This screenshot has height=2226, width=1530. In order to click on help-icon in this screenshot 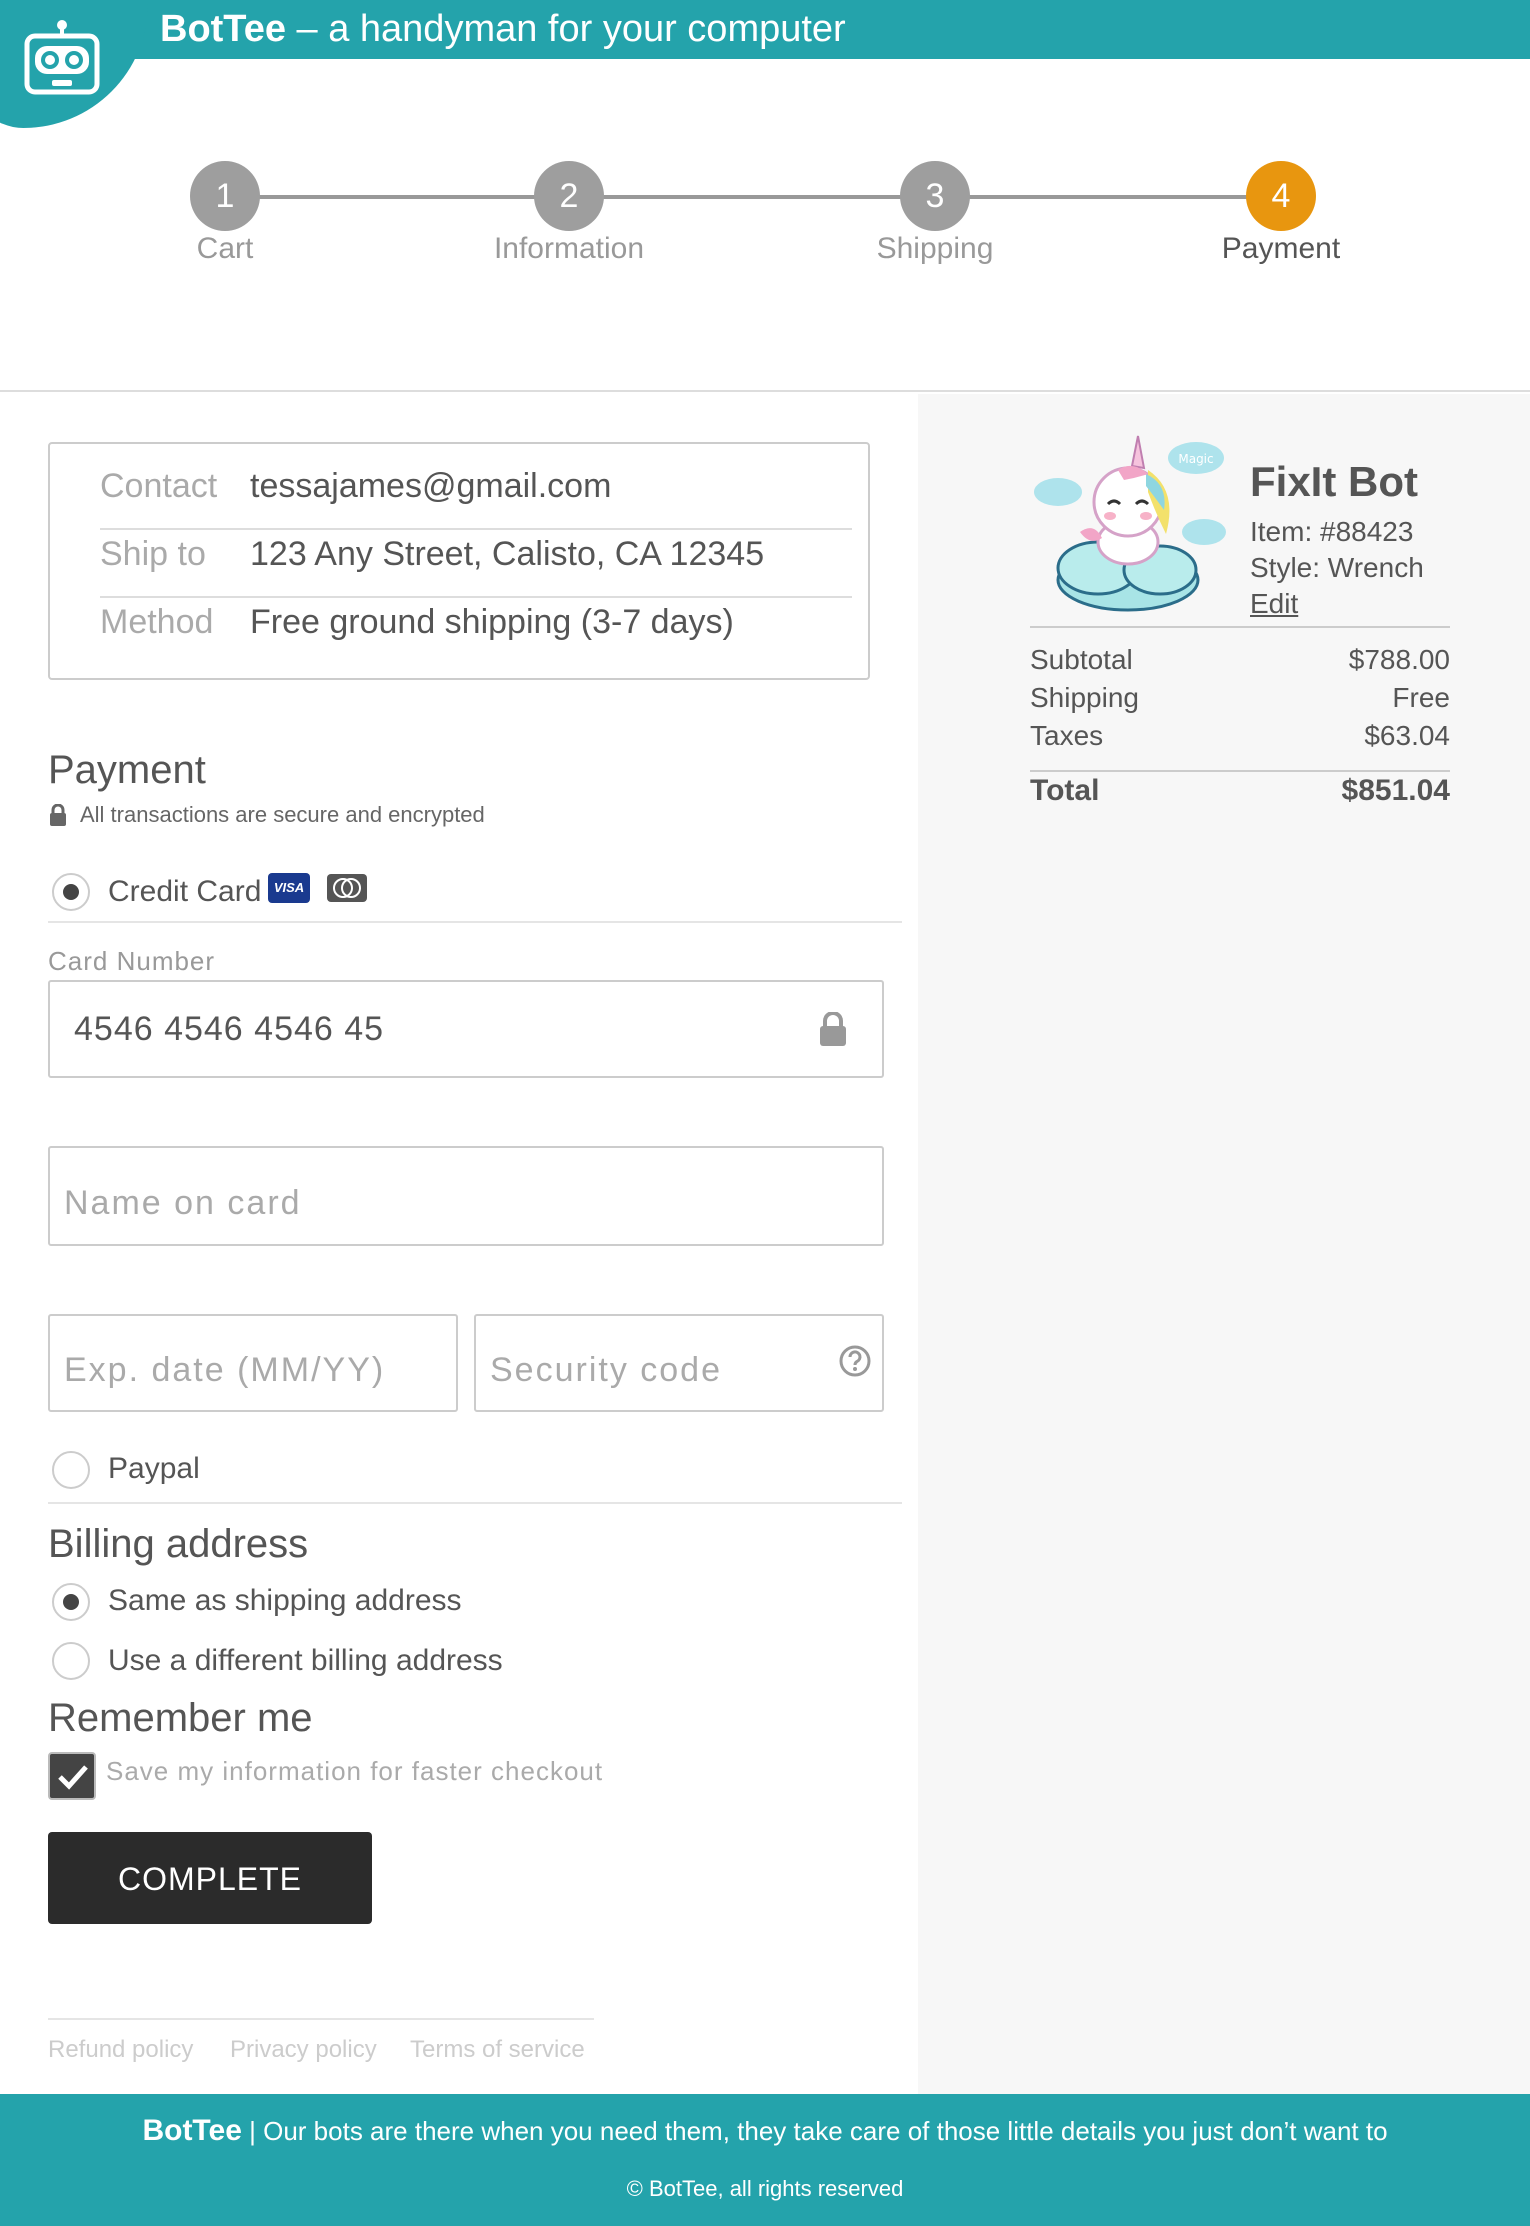, I will do `click(855, 1361)`.